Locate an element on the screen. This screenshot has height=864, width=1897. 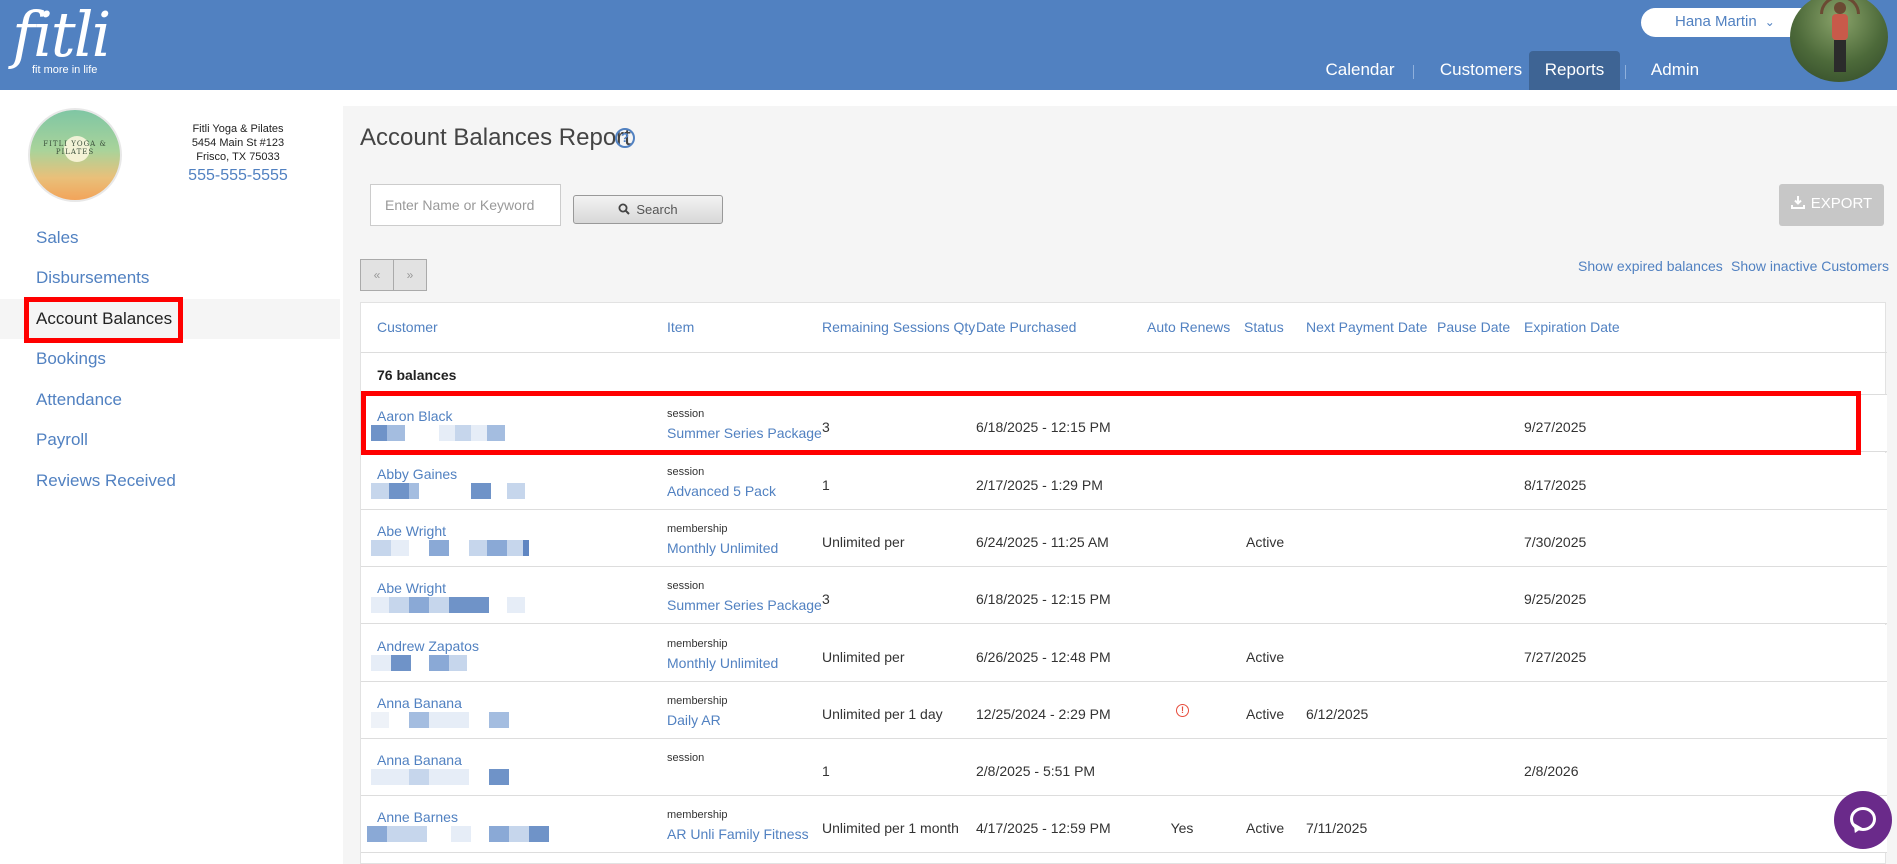
item-name-link: Advanced 5 Pack is located at coordinates (721, 491).